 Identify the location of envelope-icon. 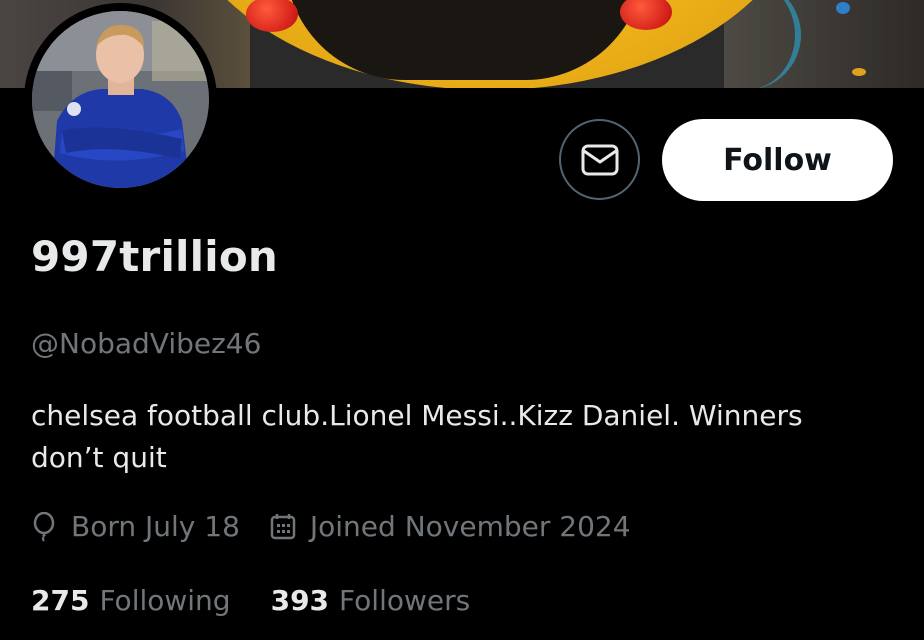
(599, 159).